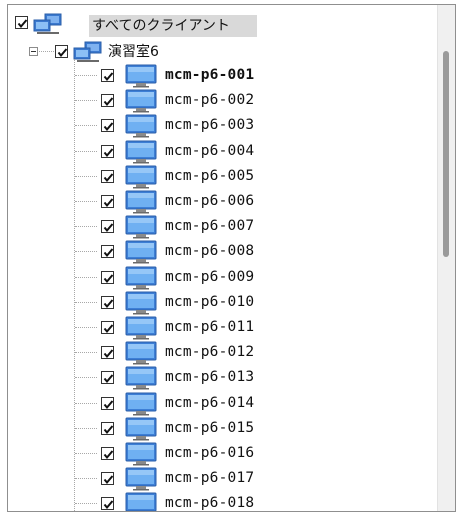 The image size is (462, 513). Describe the element at coordinates (209, 226) in the screenshot. I see `client-label: mcm-p6-007` at that location.